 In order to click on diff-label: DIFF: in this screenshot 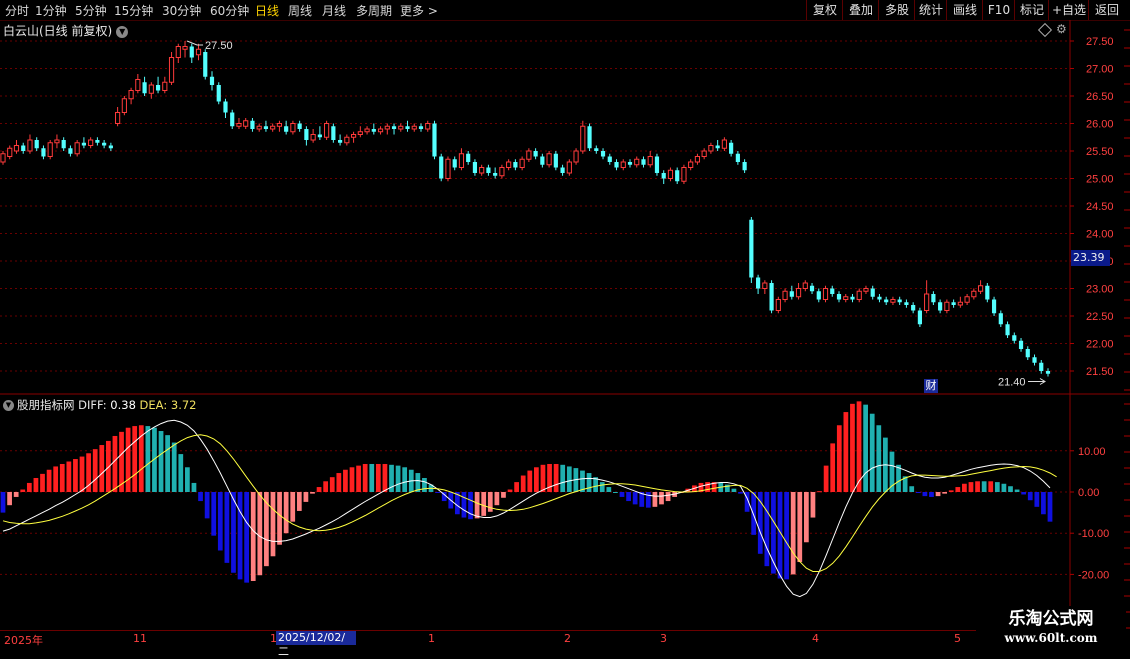, I will do `click(92, 405)`.